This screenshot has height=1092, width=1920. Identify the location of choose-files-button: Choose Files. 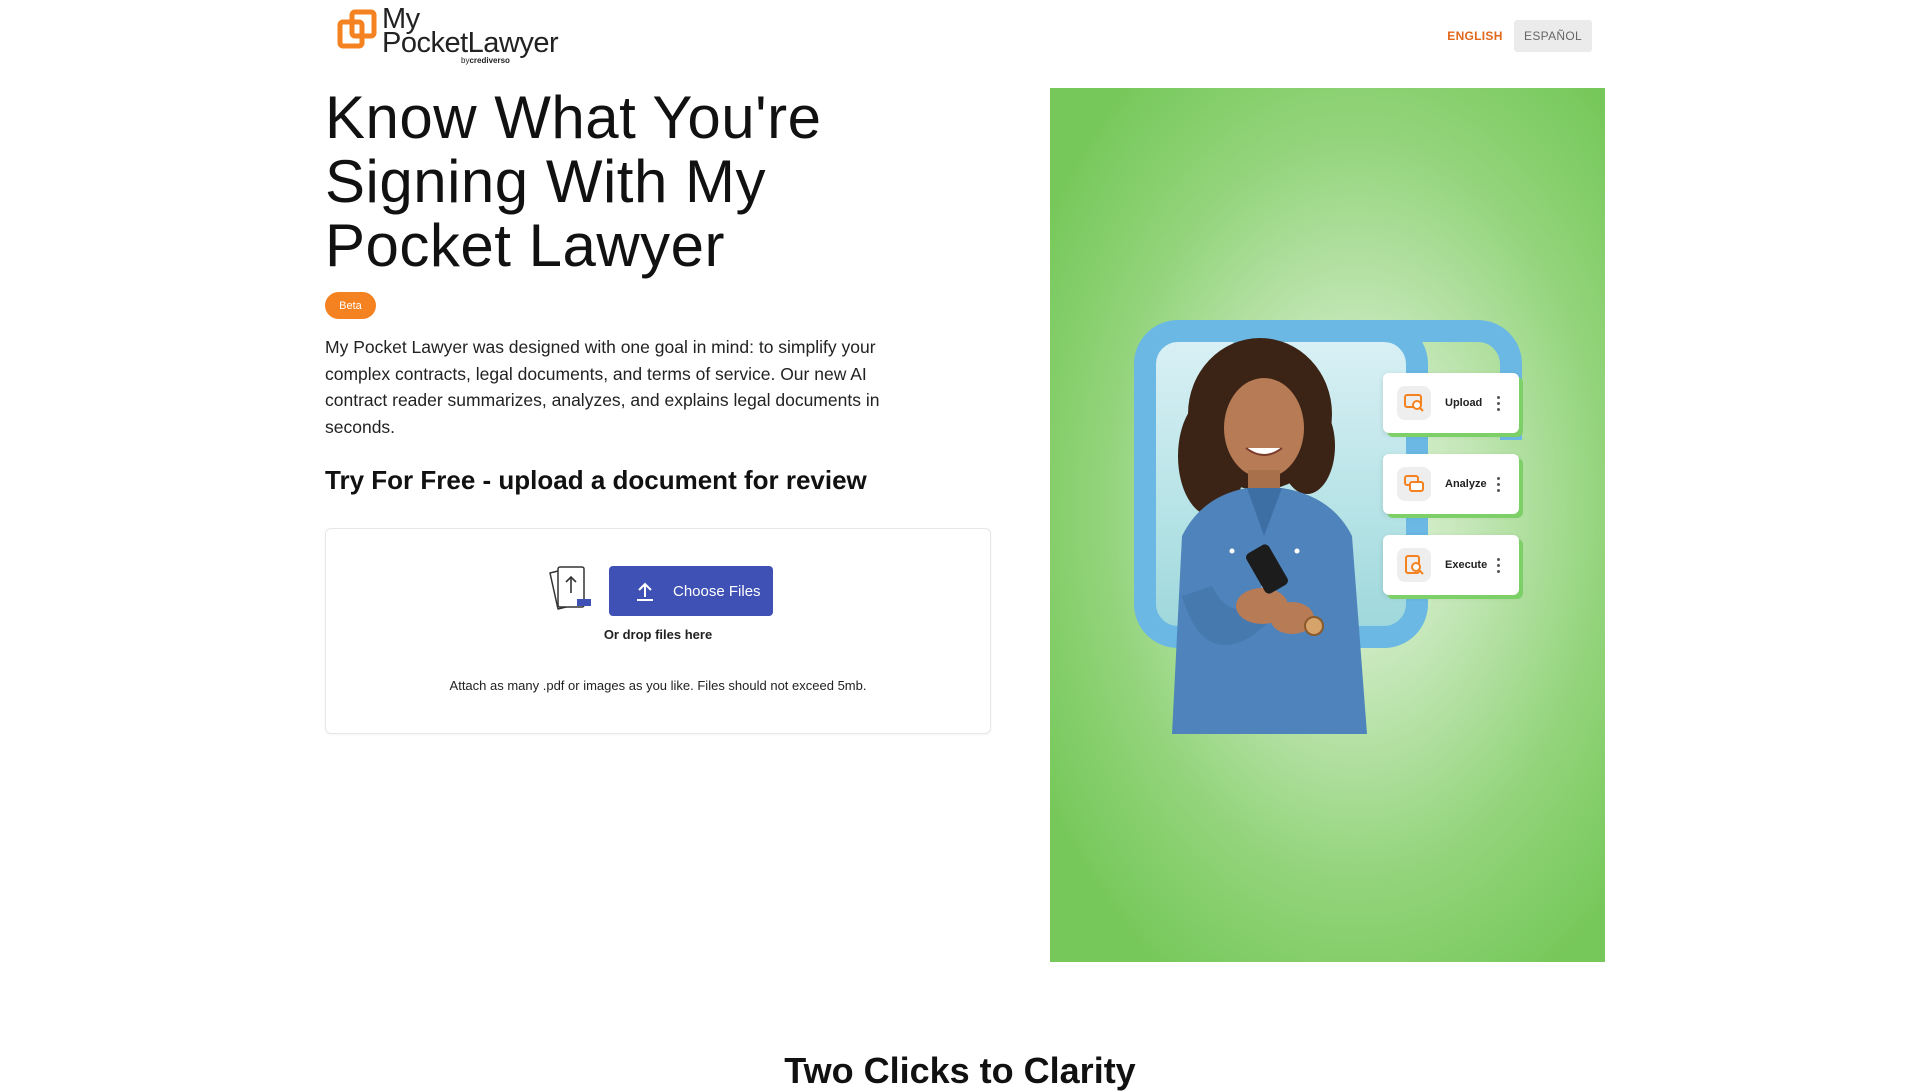
(691, 591).